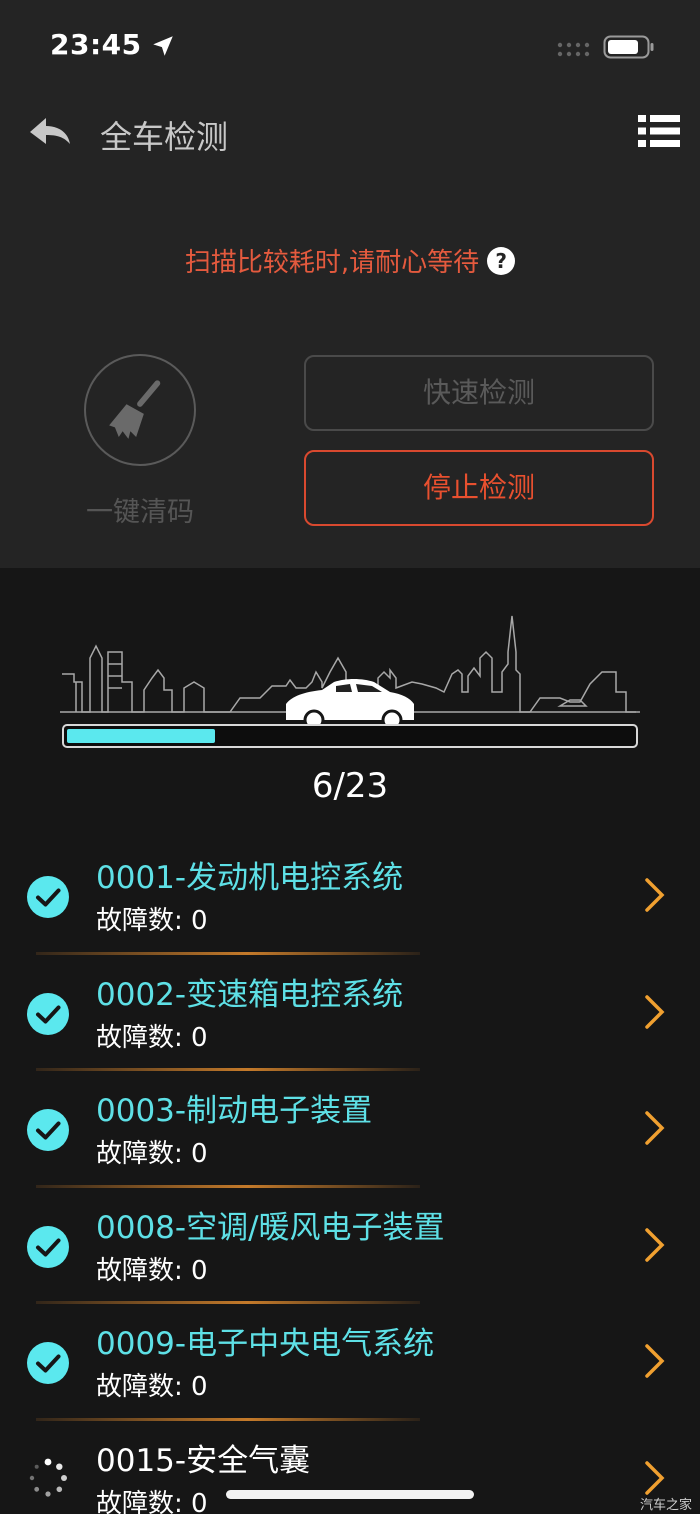 The image size is (700, 1514). Describe the element at coordinates (350, 1494) in the screenshot. I see `home-indicator` at that location.